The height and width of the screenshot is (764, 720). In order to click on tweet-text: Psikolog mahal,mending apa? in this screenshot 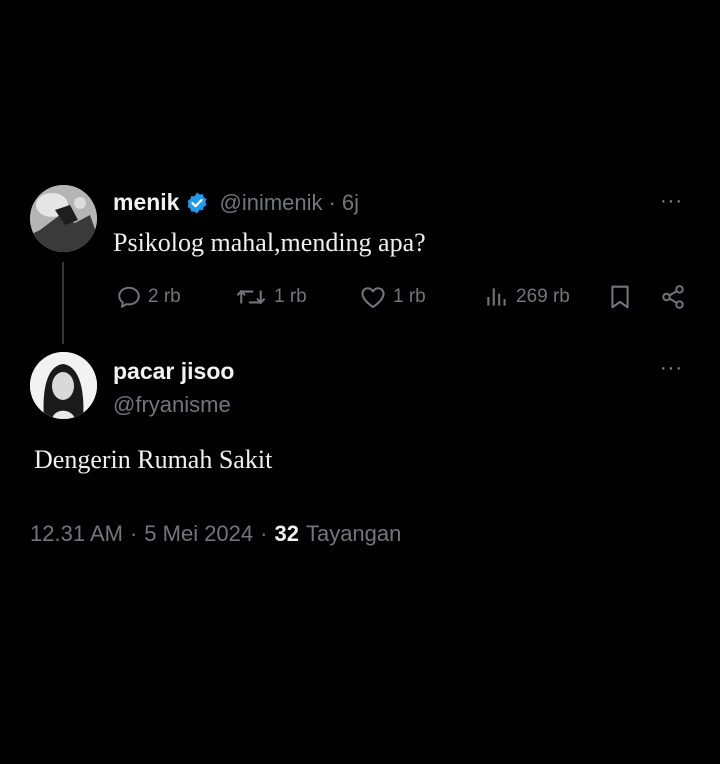, I will do `click(269, 242)`.